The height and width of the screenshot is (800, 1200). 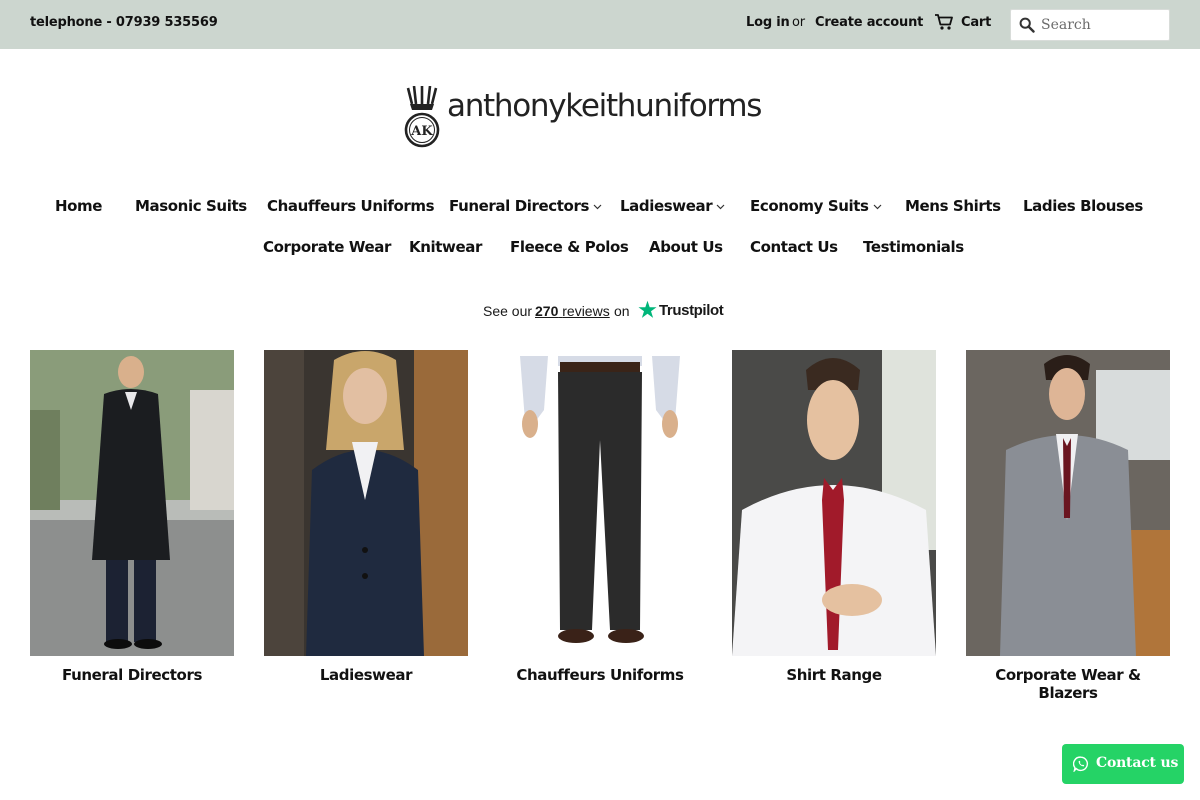 What do you see at coordinates (327, 247) in the screenshot?
I see `nav-corporate-wear: Corporate Wear` at bounding box center [327, 247].